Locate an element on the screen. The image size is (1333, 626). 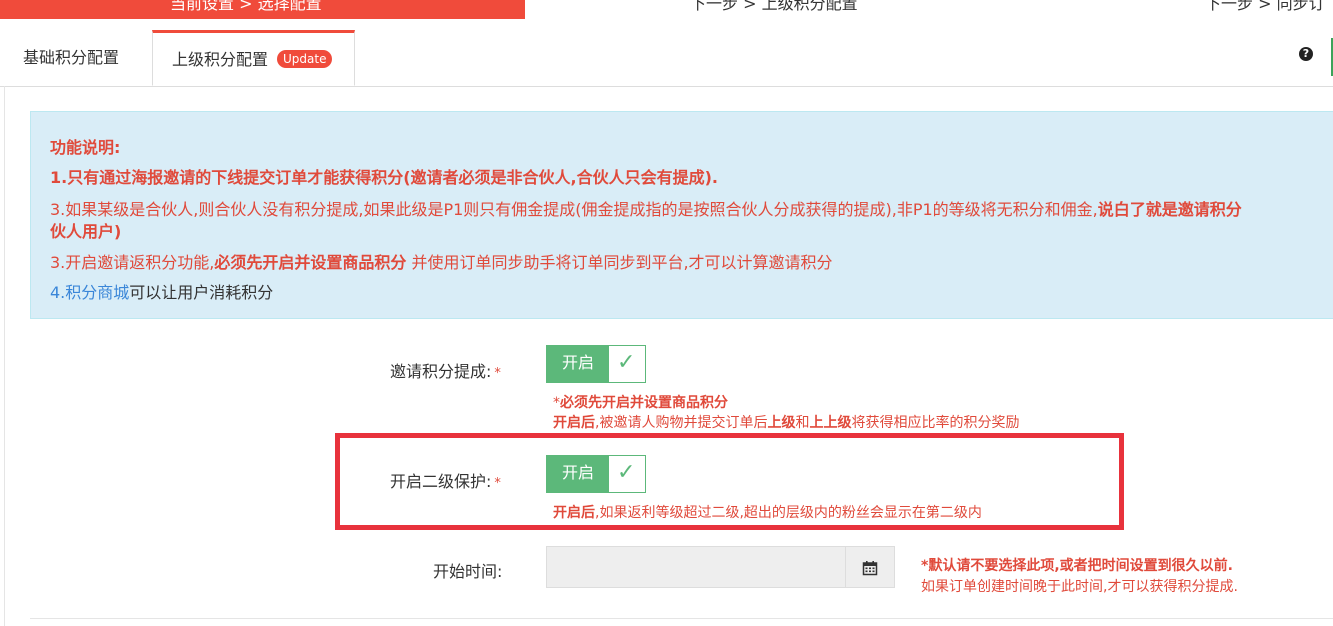
invite-points-label-text: 邀请积分提成: is located at coordinates (441, 371).